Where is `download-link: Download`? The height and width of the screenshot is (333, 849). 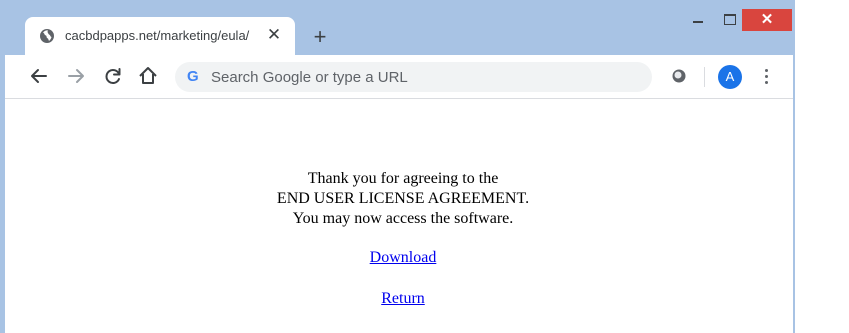 download-link: Download is located at coordinates (403, 257).